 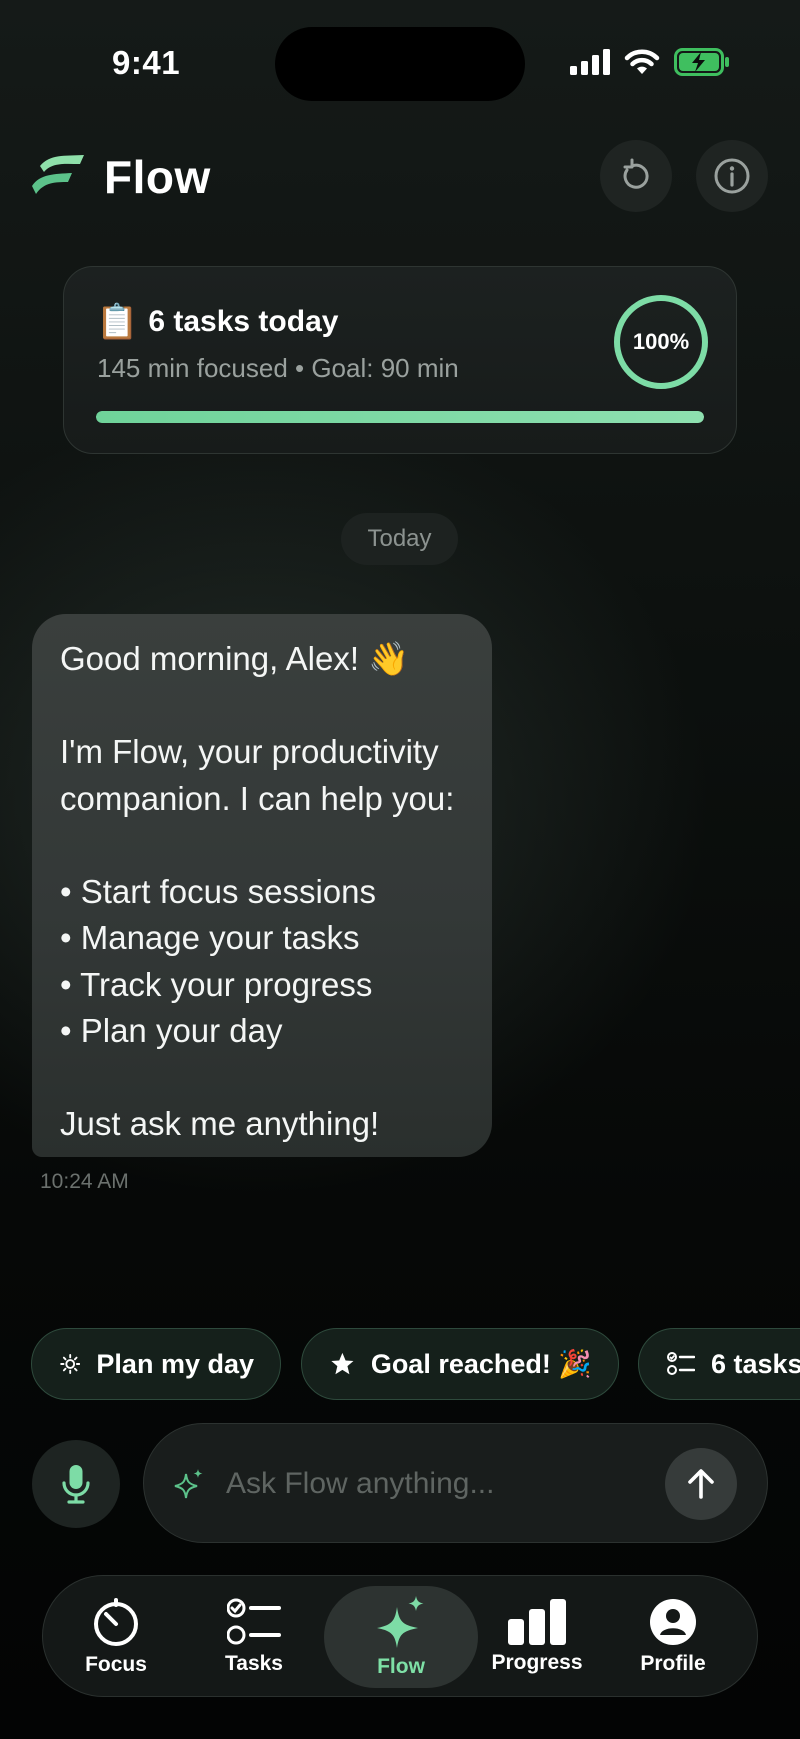 I want to click on message-composer, so click(x=455, y=1483).